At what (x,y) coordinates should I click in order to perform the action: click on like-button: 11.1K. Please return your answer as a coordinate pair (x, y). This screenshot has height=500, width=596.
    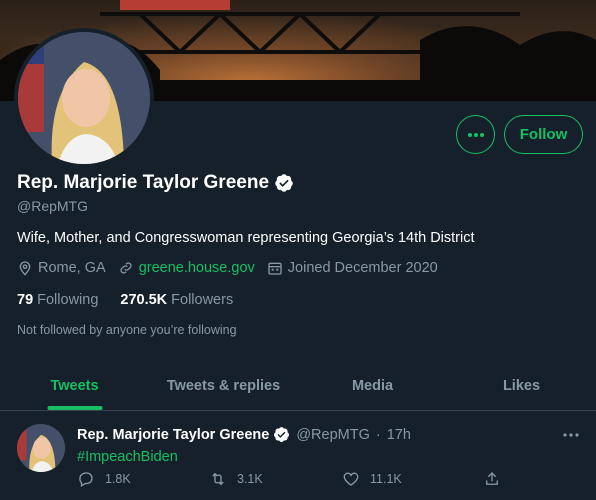
    Looking at the image, I should click on (372, 479).